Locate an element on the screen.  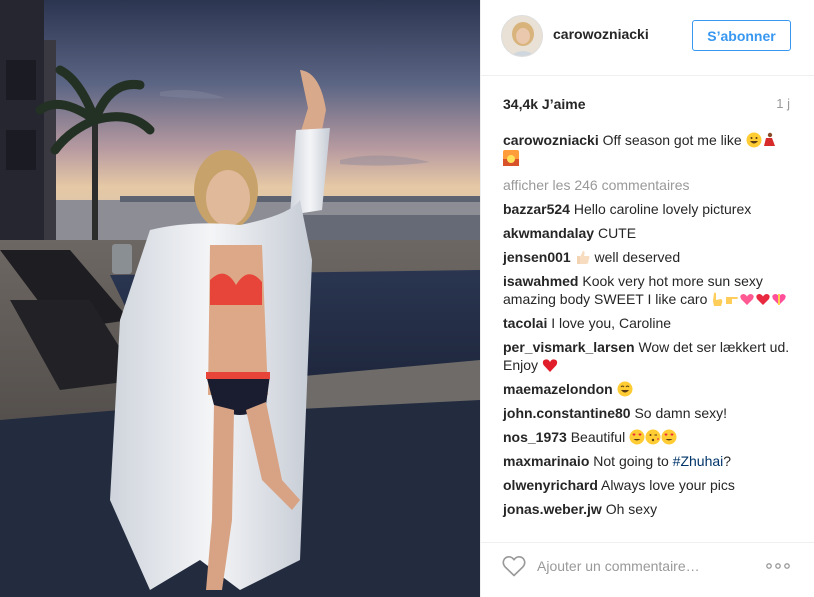
likes-row: 34,4k J’aime 1 j is located at coordinates (646, 105).